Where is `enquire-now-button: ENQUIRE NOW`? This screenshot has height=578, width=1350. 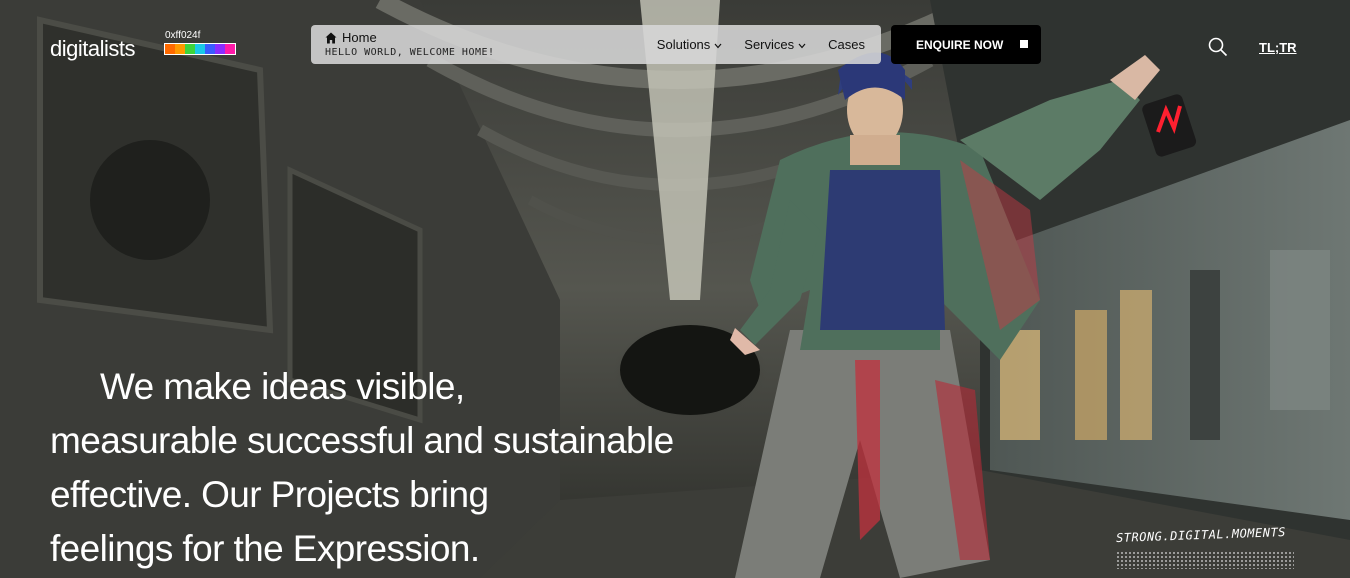
enquire-now-button: ENQUIRE NOW is located at coordinates (966, 44).